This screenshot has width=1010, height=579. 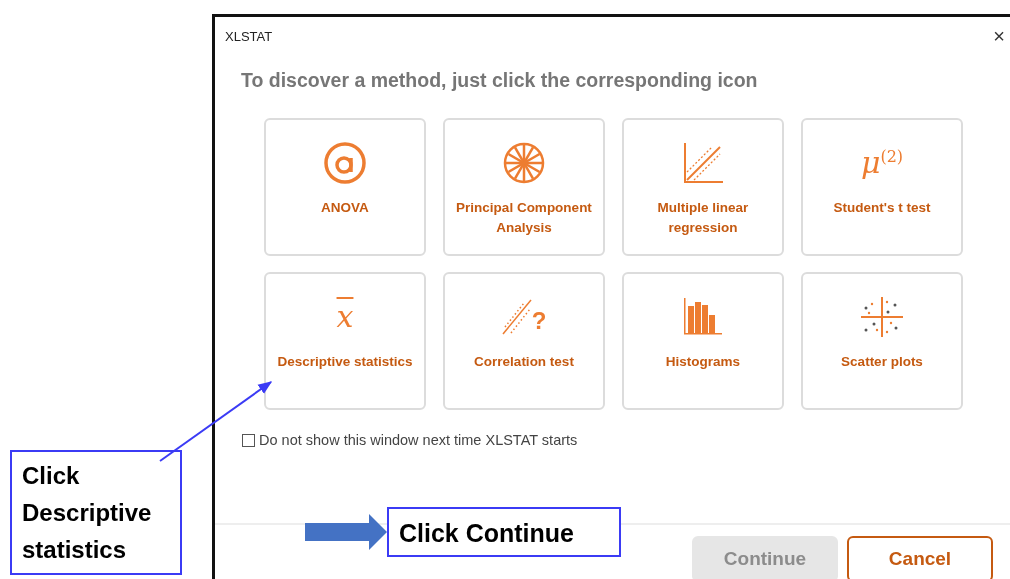 What do you see at coordinates (96, 512) in the screenshot?
I see `callout-note: Click Descriptive statistics` at bounding box center [96, 512].